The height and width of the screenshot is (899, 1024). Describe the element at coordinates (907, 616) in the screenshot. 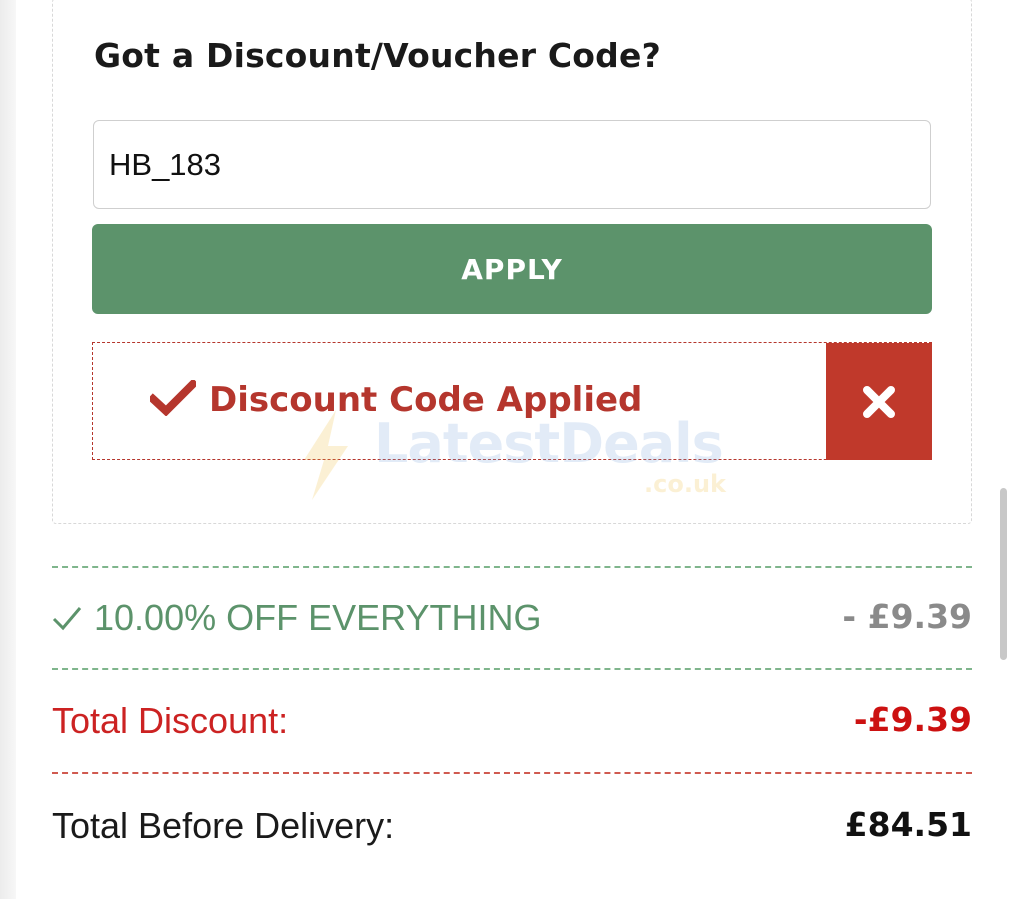

I see `offer-amount: - £9.39` at that location.